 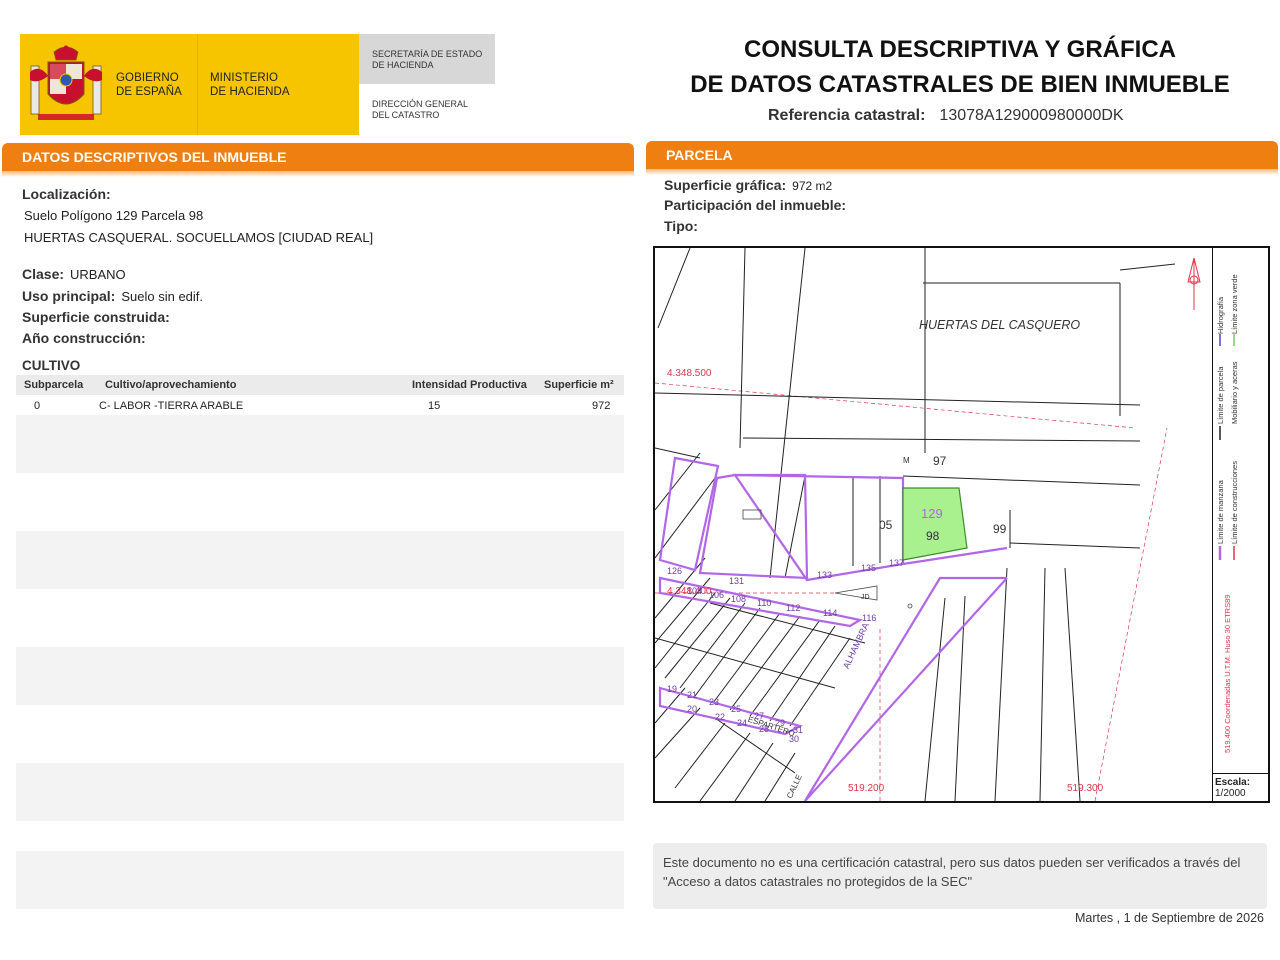 What do you see at coordinates (98, 274) in the screenshot?
I see `clase-value: URBANO` at bounding box center [98, 274].